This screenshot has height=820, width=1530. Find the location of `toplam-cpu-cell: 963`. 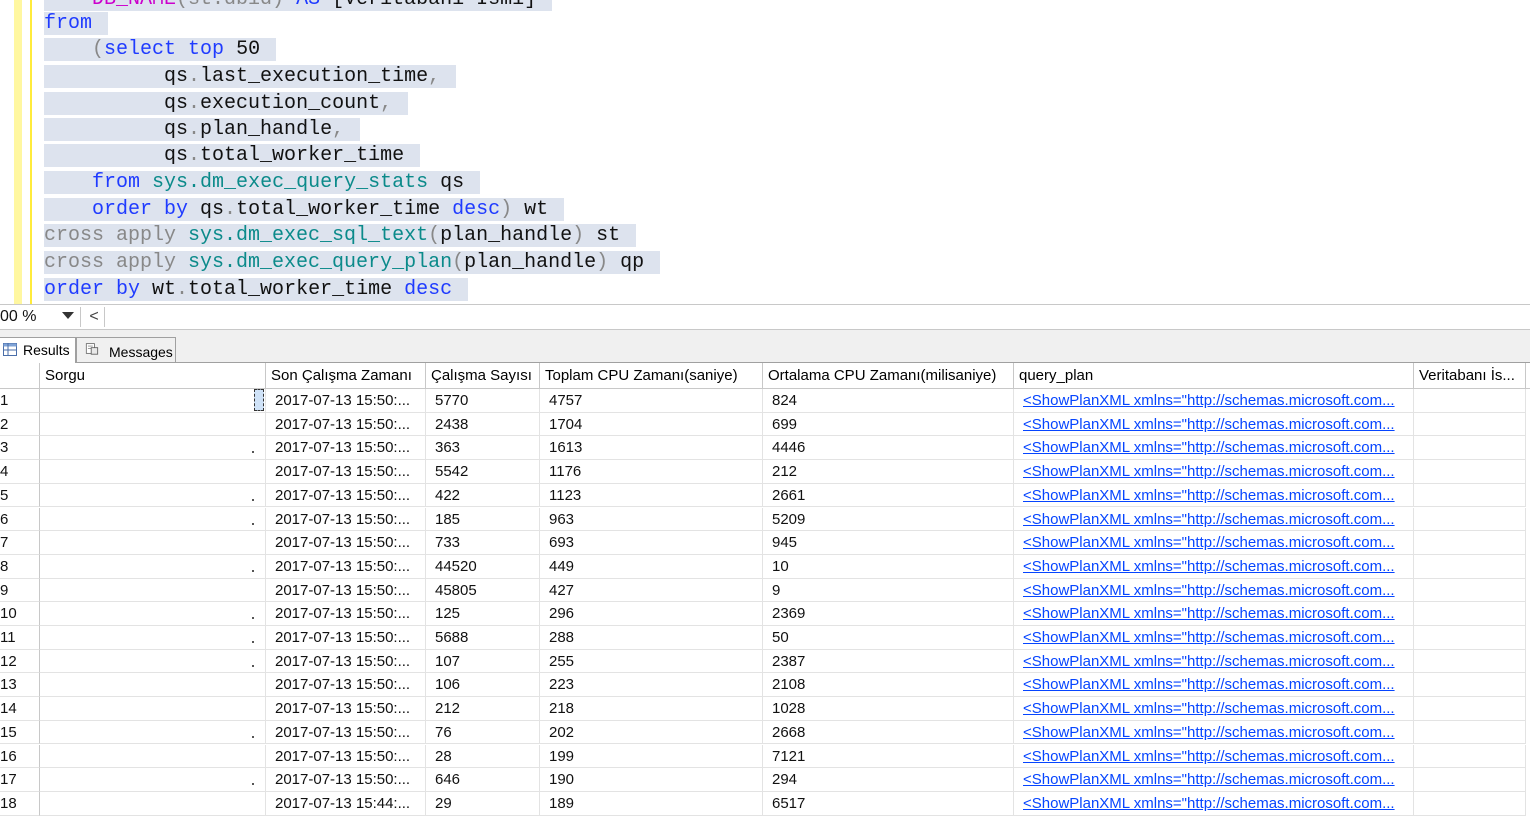

toplam-cpu-cell: 963 is located at coordinates (651, 519).